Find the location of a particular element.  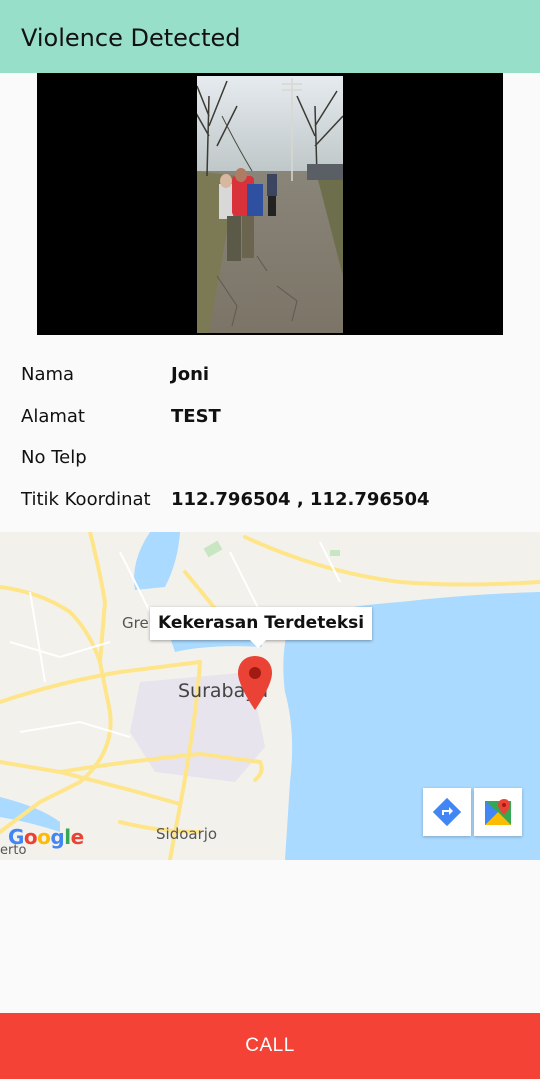

place-label: Sidoarjo is located at coordinates (187, 834).